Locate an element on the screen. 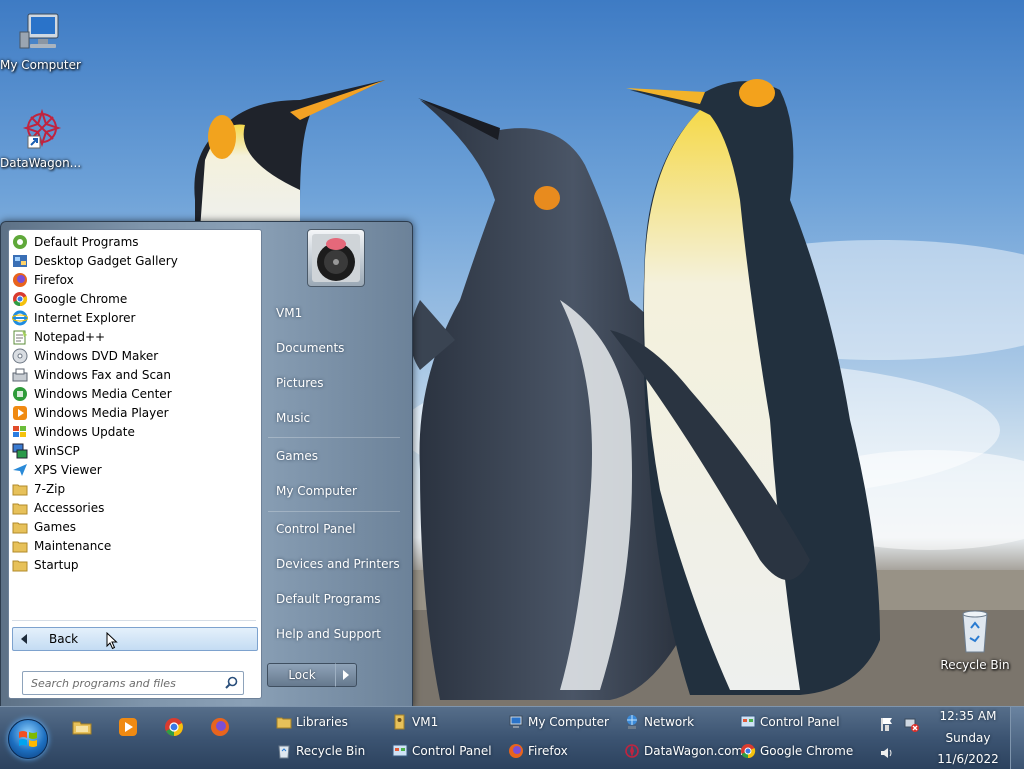 The width and height of the screenshot is (1024, 769). back-label: Back is located at coordinates (64, 639).